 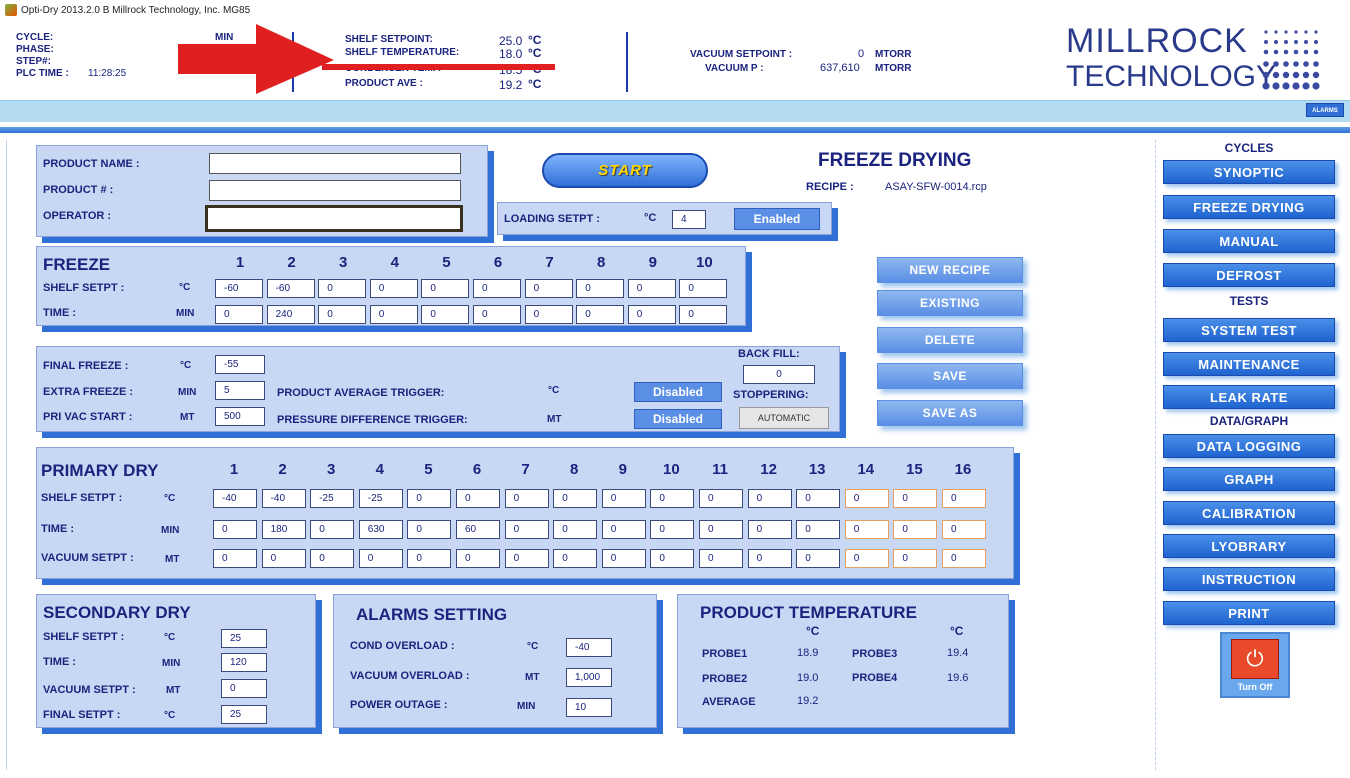 What do you see at coordinates (1325, 110) in the screenshot?
I see `alarms-button: ALARMS` at bounding box center [1325, 110].